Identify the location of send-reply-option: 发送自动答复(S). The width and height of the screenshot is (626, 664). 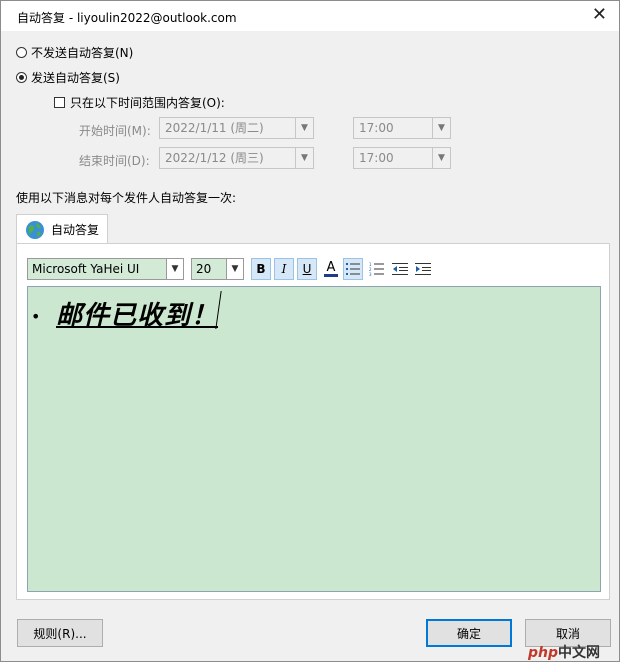
(68, 77).